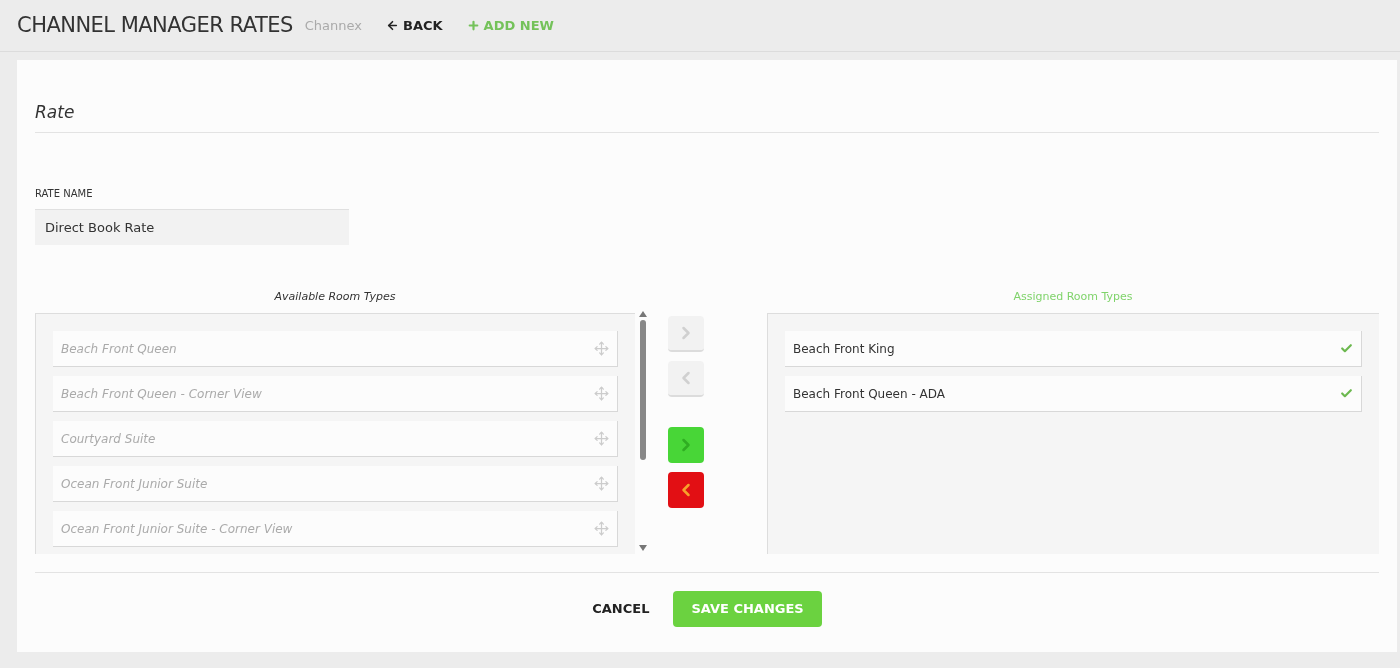 Image resolution: width=1400 pixels, height=668 pixels. What do you see at coordinates (55, 112) in the screenshot?
I see `section-title: Rate` at bounding box center [55, 112].